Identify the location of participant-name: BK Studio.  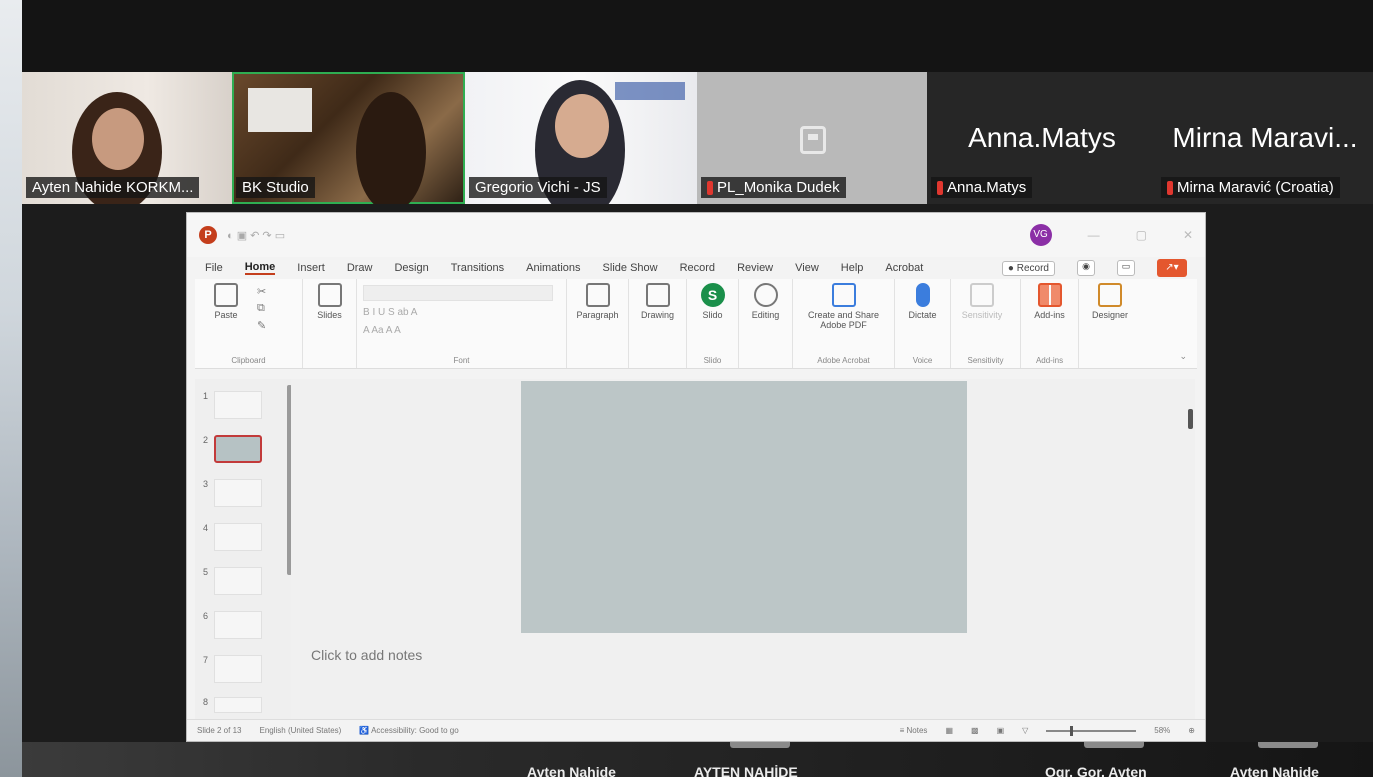
(275, 187).